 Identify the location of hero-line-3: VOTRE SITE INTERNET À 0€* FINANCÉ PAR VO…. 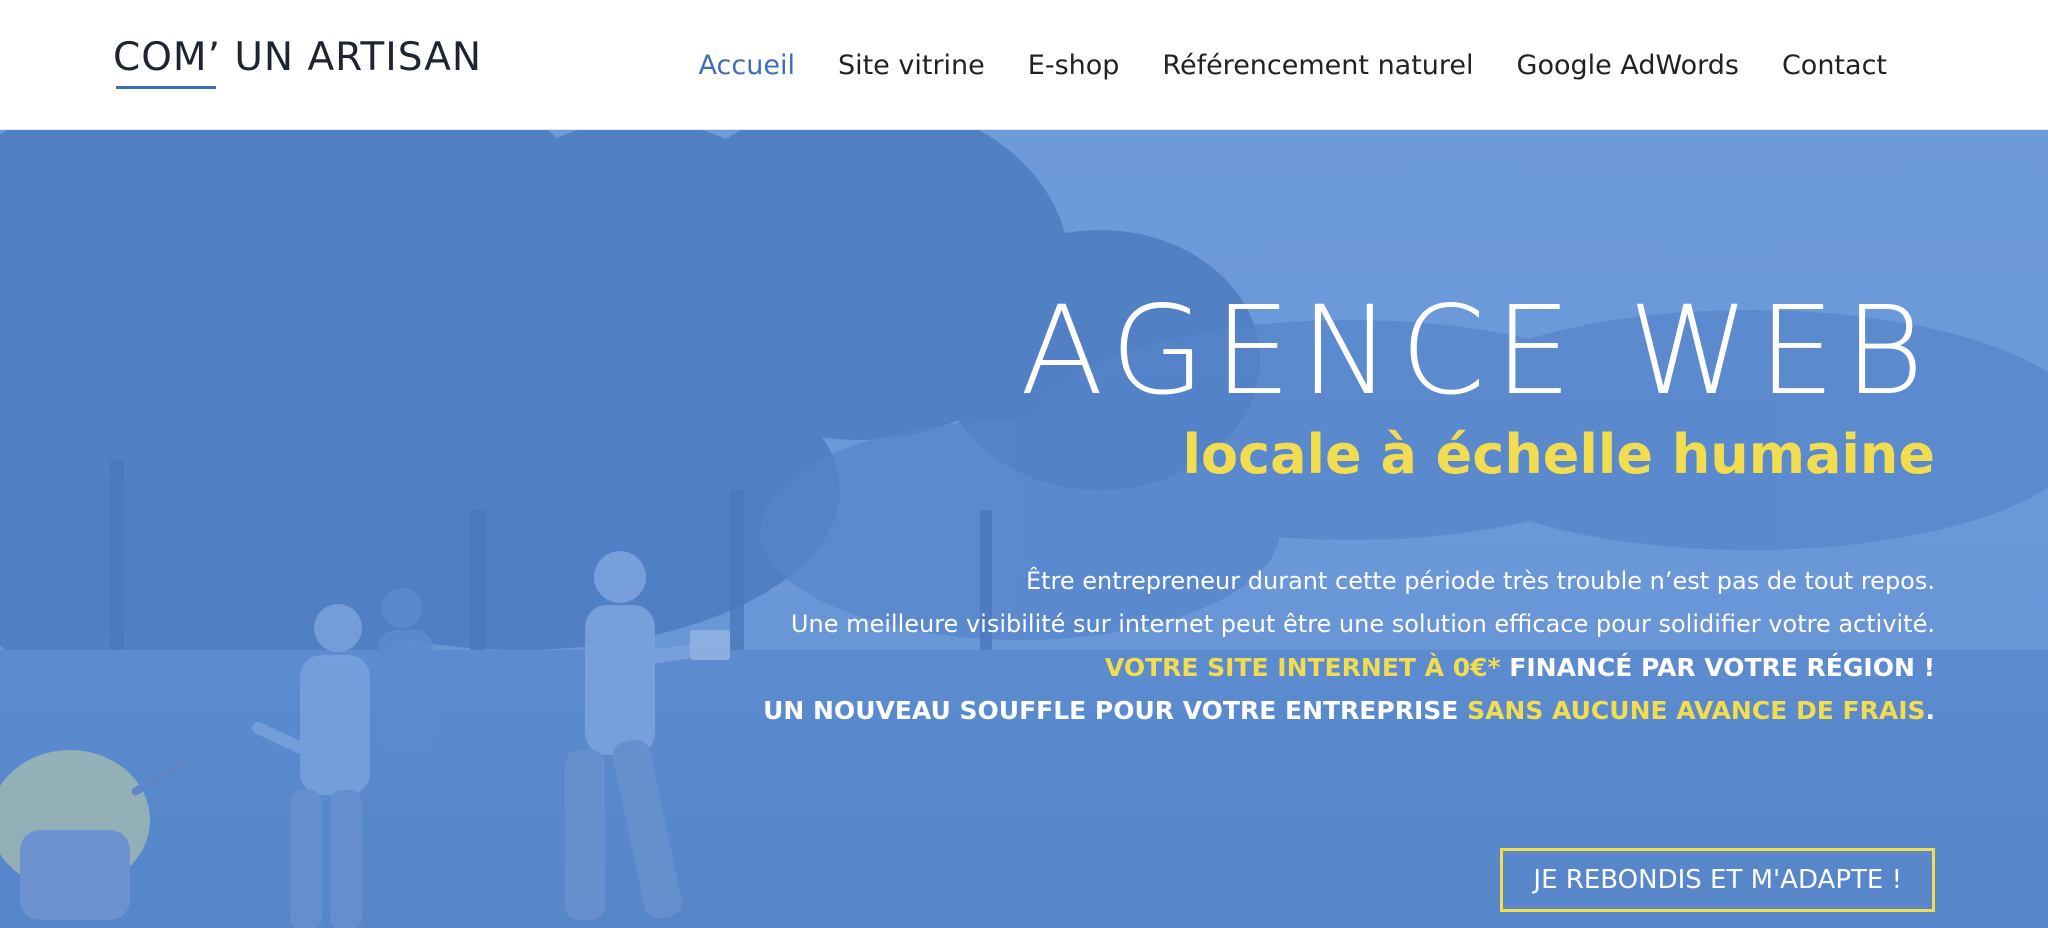
(1349, 667).